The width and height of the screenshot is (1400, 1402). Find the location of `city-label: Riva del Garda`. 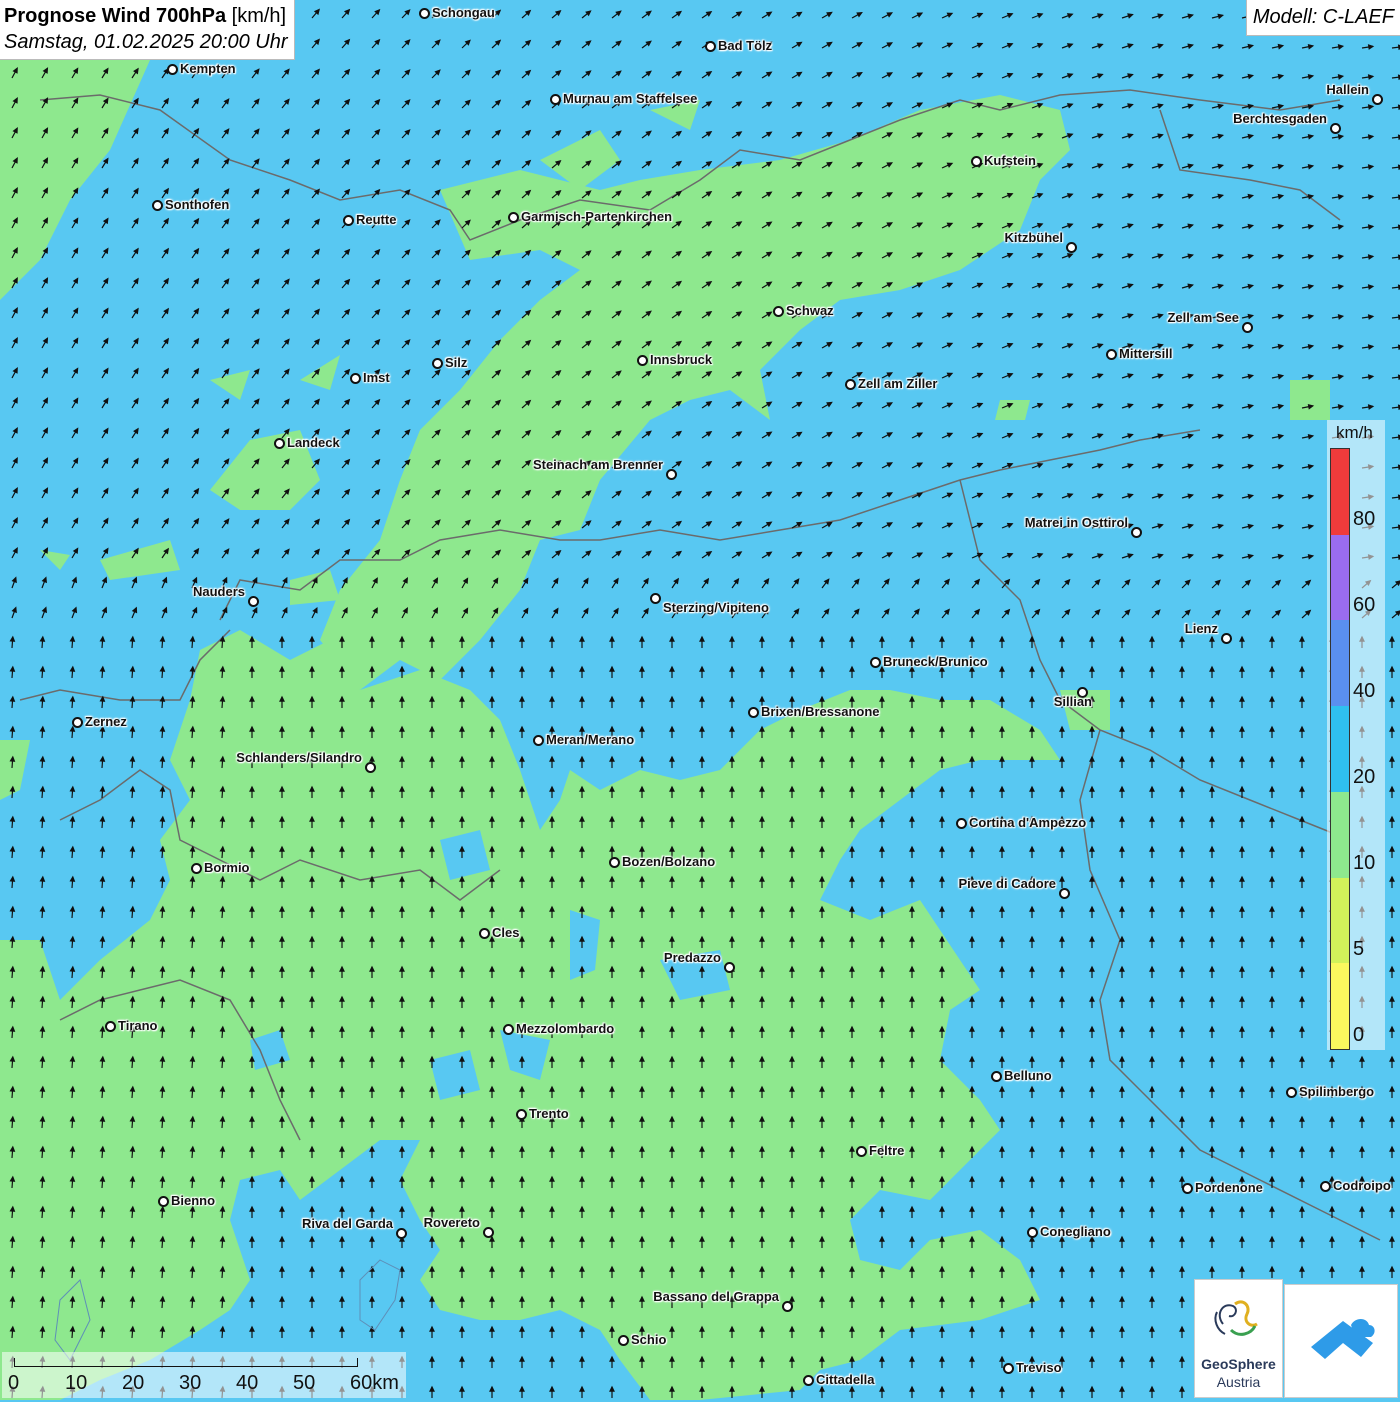

city-label: Riva del Garda is located at coordinates (347, 1223).